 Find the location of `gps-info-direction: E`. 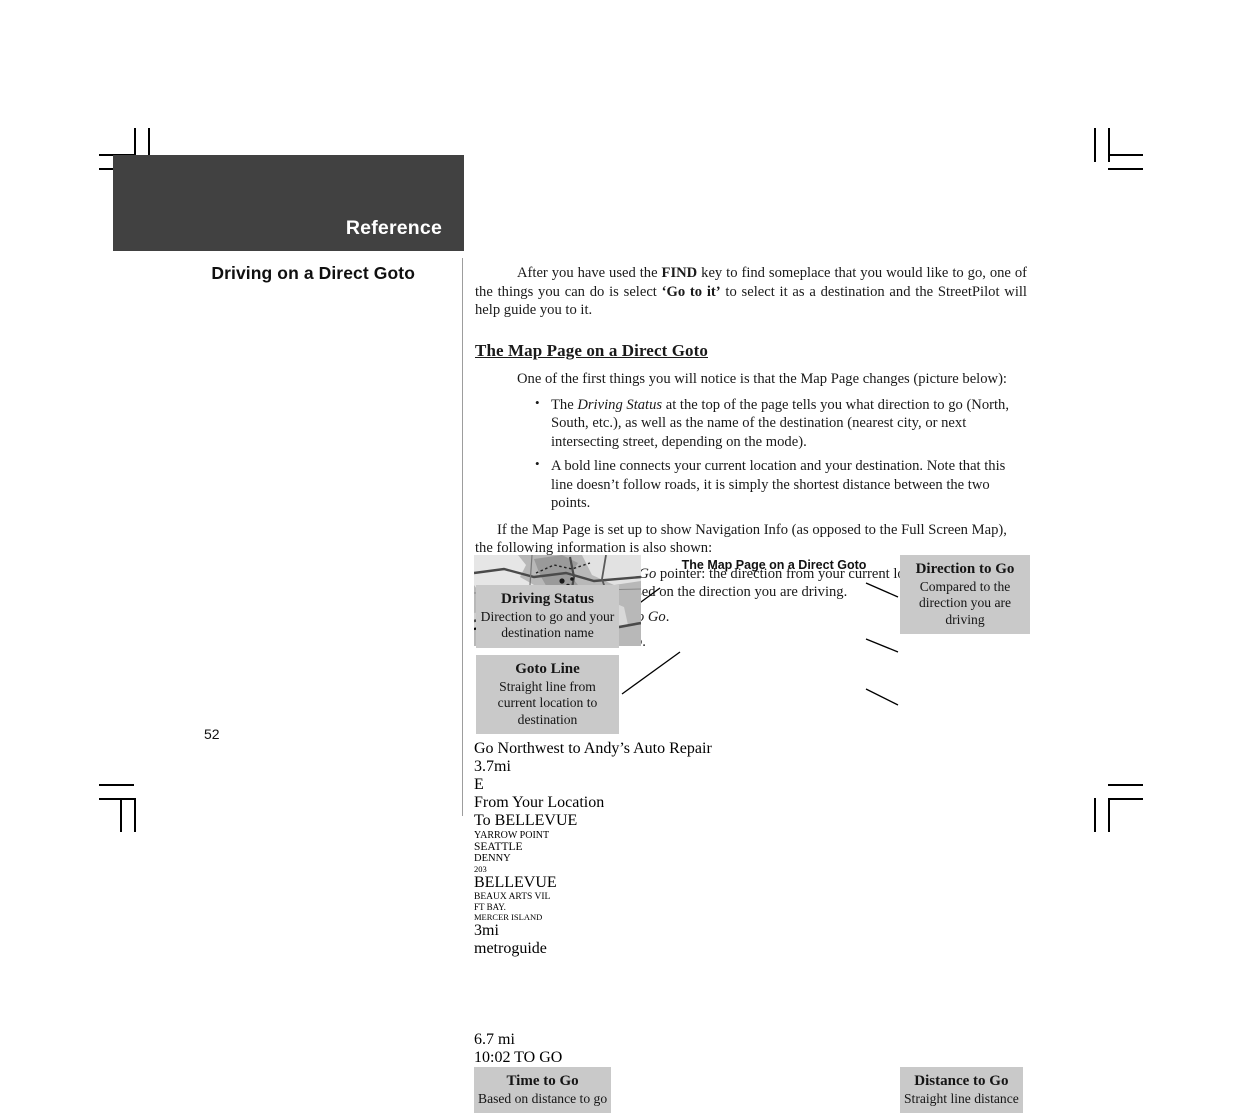

gps-info-direction: E is located at coordinates (479, 784).